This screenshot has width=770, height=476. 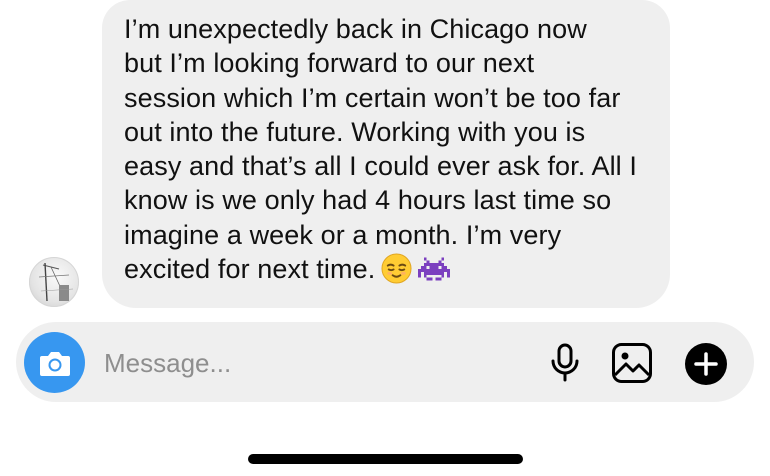 I want to click on more-options-button, so click(x=706, y=364).